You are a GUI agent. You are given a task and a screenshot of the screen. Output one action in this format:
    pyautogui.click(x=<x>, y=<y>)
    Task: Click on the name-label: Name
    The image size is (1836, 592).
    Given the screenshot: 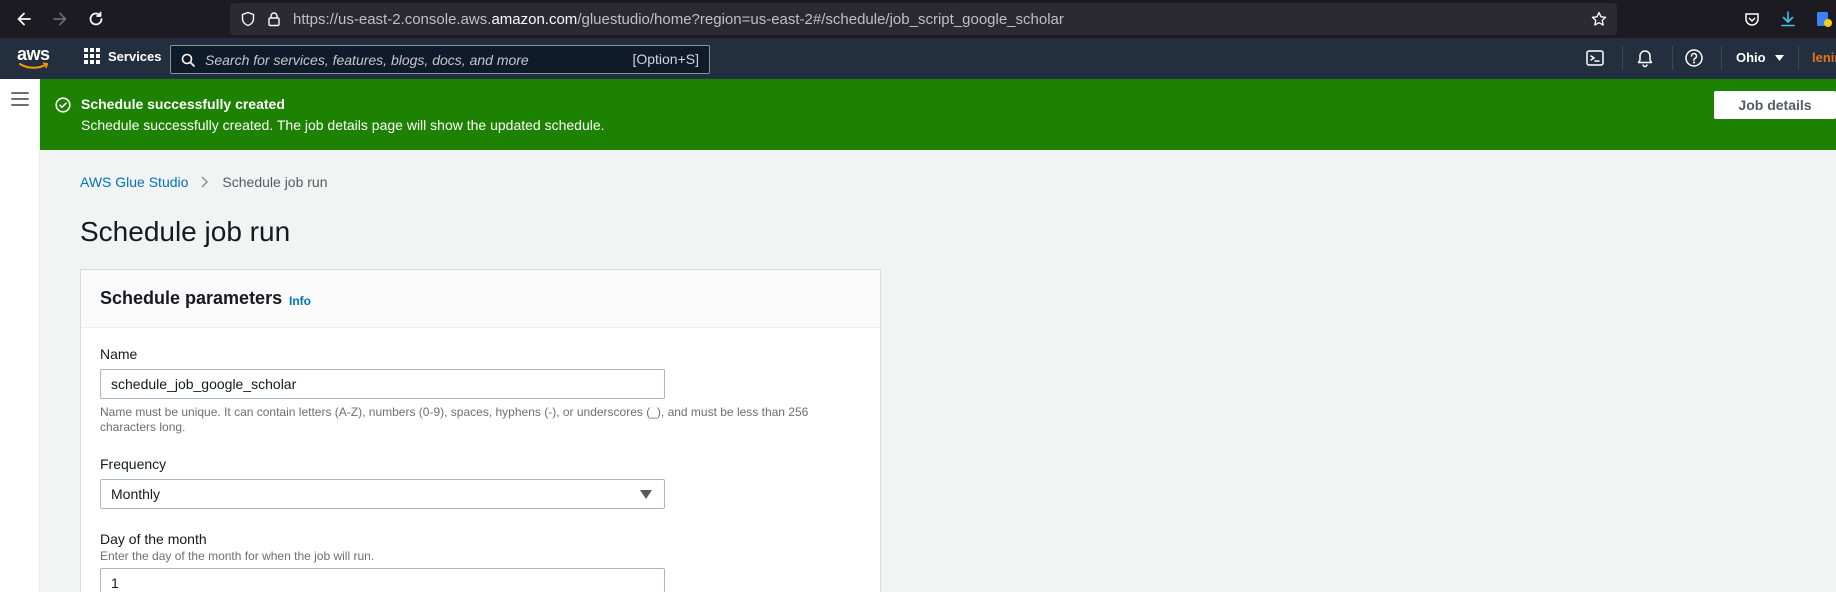 What is the action you would take?
    pyautogui.click(x=119, y=354)
    